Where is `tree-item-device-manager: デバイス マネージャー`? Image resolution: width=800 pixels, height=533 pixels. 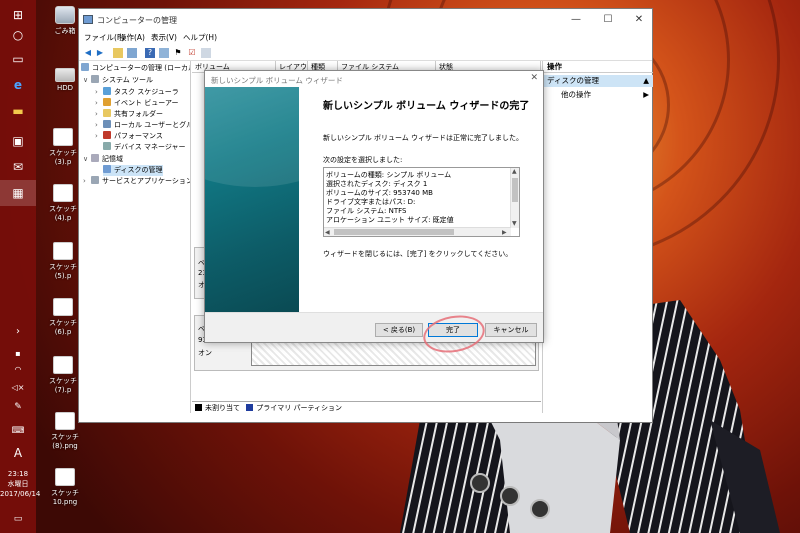 tree-item-device-manager: デバイス マネージャー is located at coordinates (144, 147).